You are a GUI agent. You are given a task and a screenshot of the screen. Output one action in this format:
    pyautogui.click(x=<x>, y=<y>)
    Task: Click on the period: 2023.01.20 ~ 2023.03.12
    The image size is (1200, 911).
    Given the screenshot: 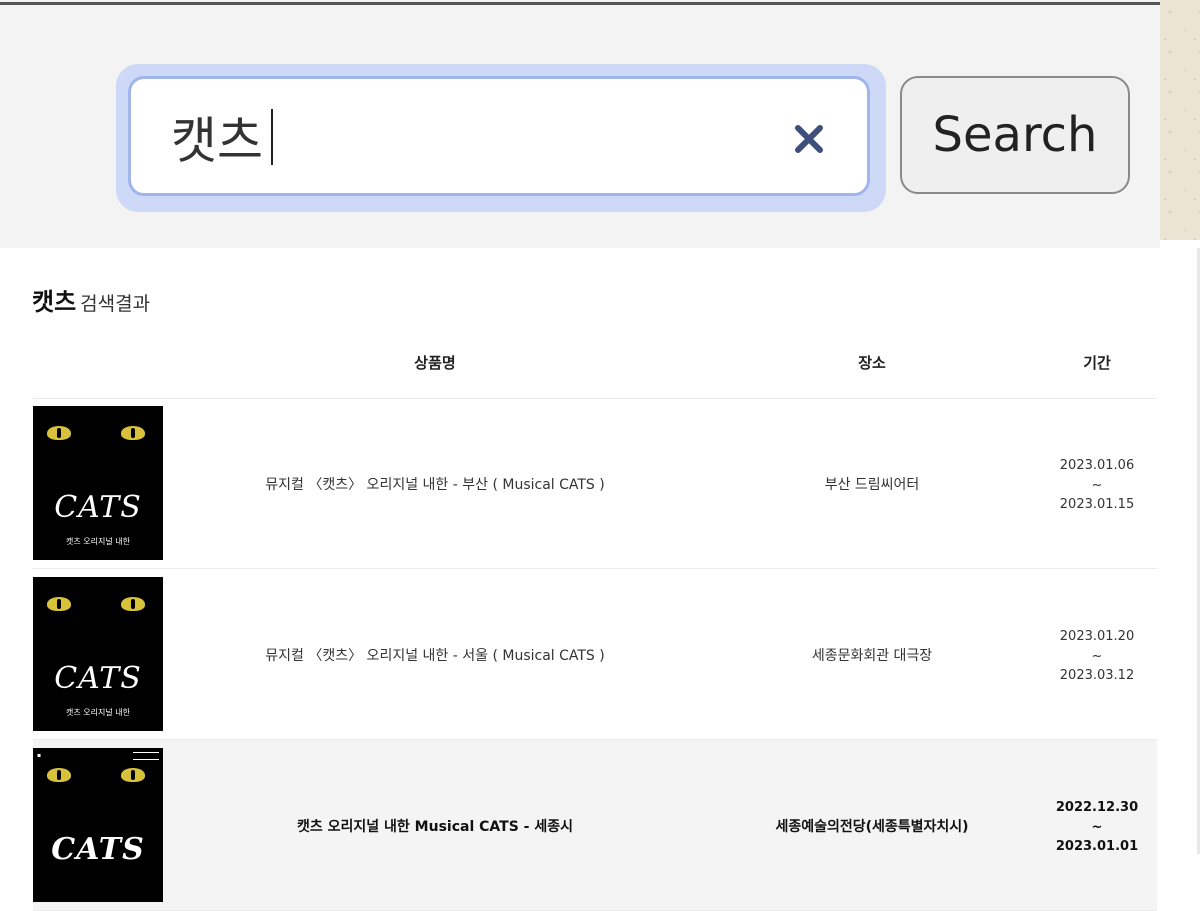 What is the action you would take?
    pyautogui.click(x=1097, y=656)
    